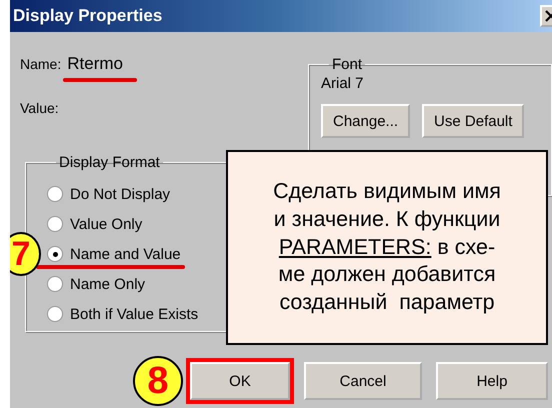 The image size is (552, 408). I want to click on step-badge: 8, so click(158, 381).